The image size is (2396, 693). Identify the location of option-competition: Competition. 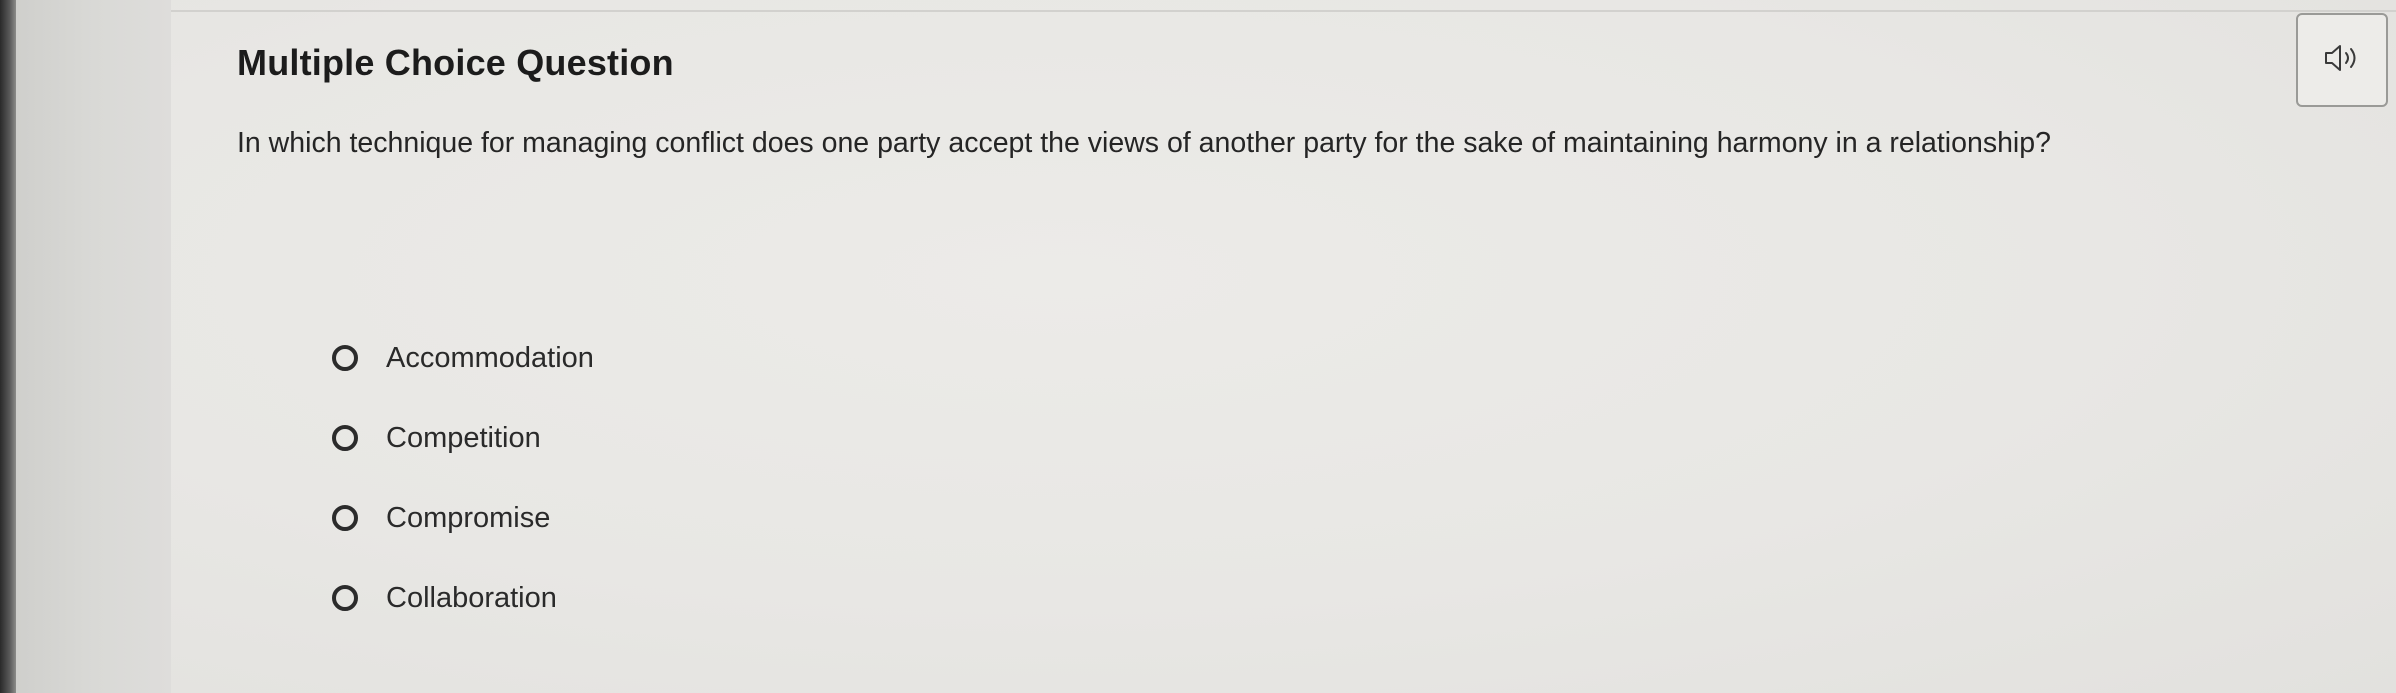
(463, 438).